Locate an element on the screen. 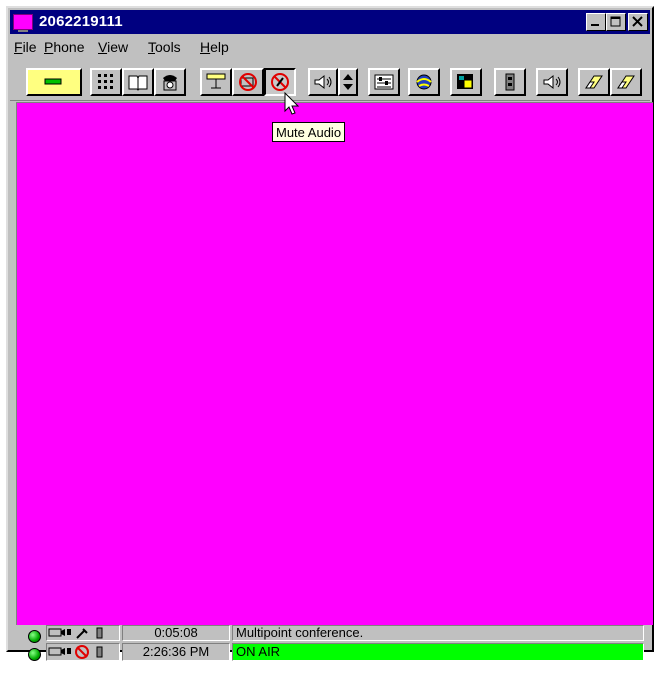 The image size is (663, 677). network-icon is located at coordinates (424, 82).